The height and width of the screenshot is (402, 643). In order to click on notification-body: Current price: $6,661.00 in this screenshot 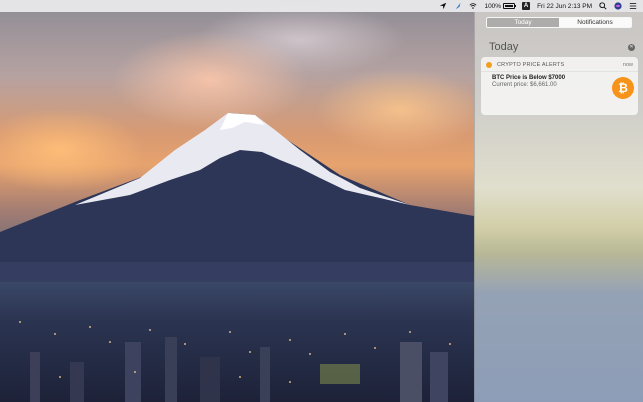, I will do `click(524, 85)`.